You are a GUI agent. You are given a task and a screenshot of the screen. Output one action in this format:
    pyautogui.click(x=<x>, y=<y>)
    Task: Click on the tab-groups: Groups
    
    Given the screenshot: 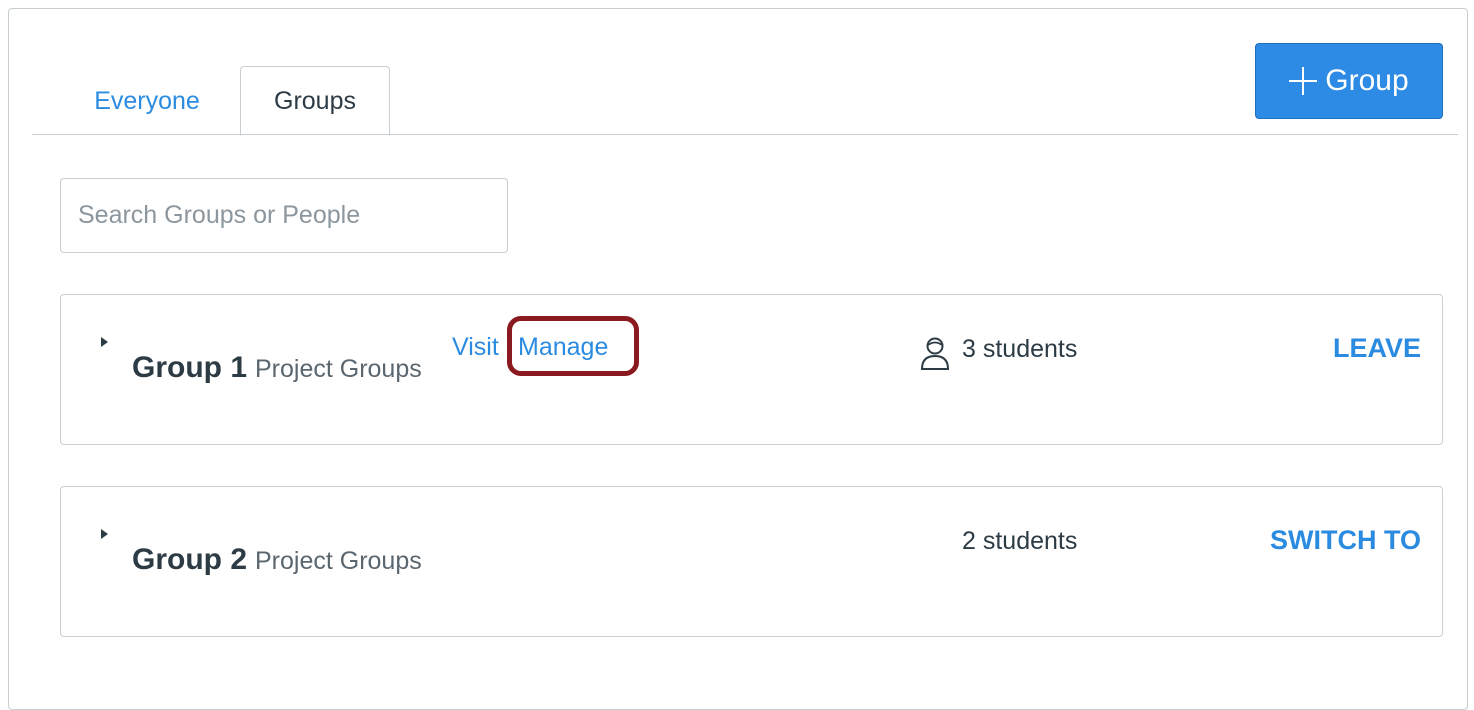 What is the action you would take?
    pyautogui.click(x=315, y=101)
    